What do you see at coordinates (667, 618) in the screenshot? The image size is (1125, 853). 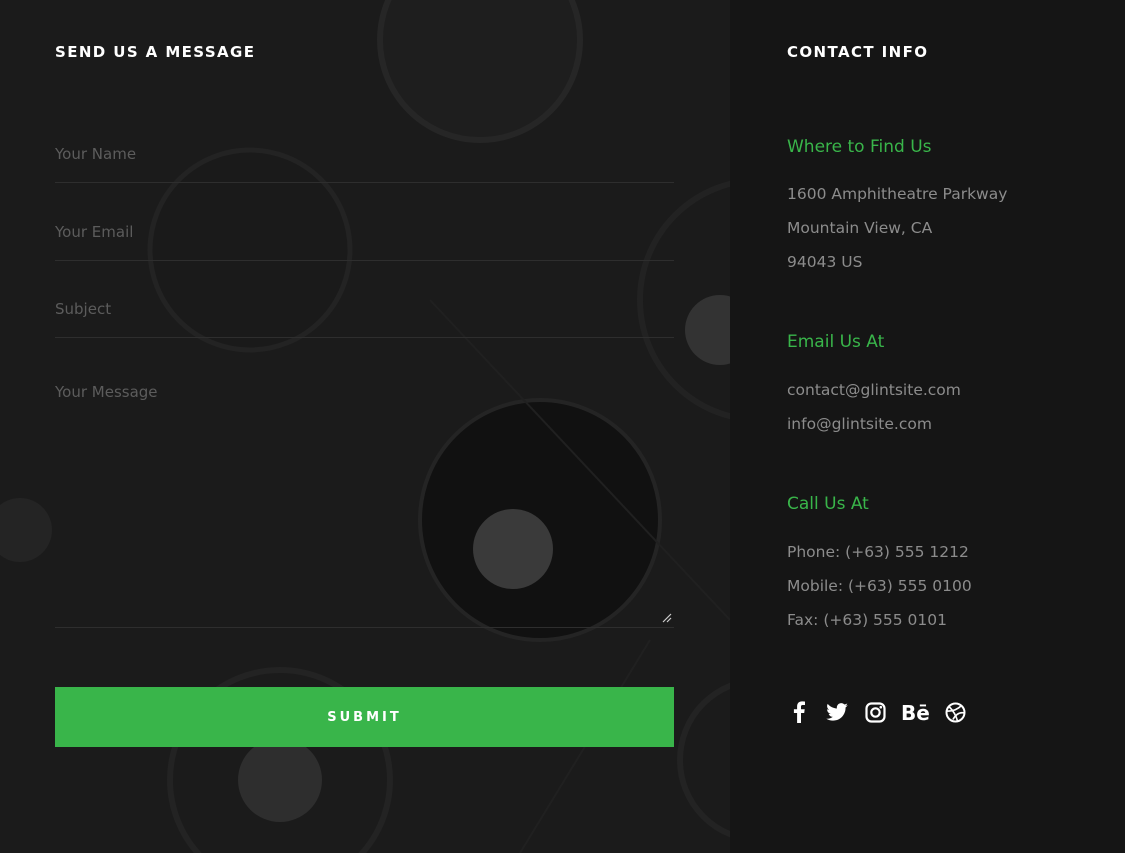 I see `resize-handle-icon` at bounding box center [667, 618].